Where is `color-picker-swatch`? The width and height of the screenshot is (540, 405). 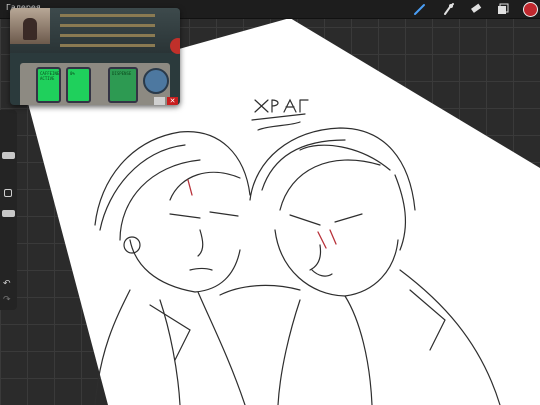
color-picker-swatch is located at coordinates (530, 9).